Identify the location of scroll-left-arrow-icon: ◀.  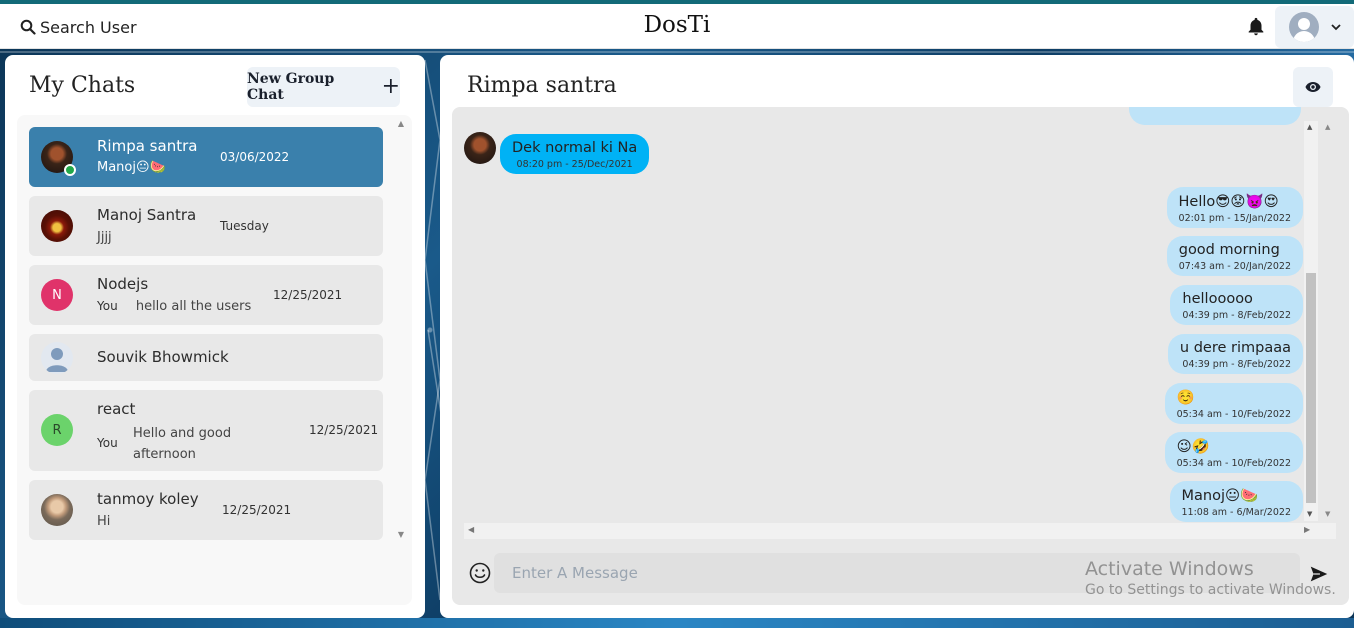
(471, 529).